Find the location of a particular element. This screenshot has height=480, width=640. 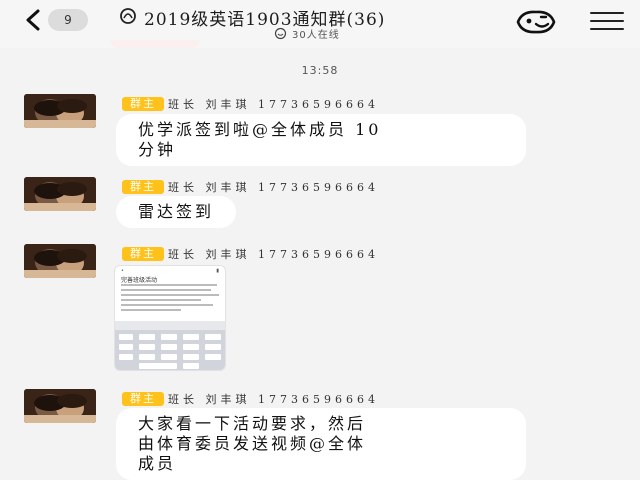

back-button: 9 is located at coordinates (59, 20).